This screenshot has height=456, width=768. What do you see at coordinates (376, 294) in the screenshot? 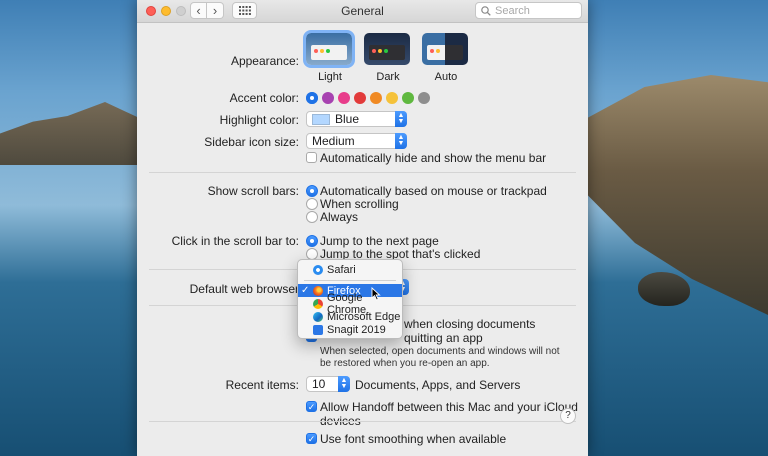
I see `mouse-pointer-icon` at bounding box center [376, 294].